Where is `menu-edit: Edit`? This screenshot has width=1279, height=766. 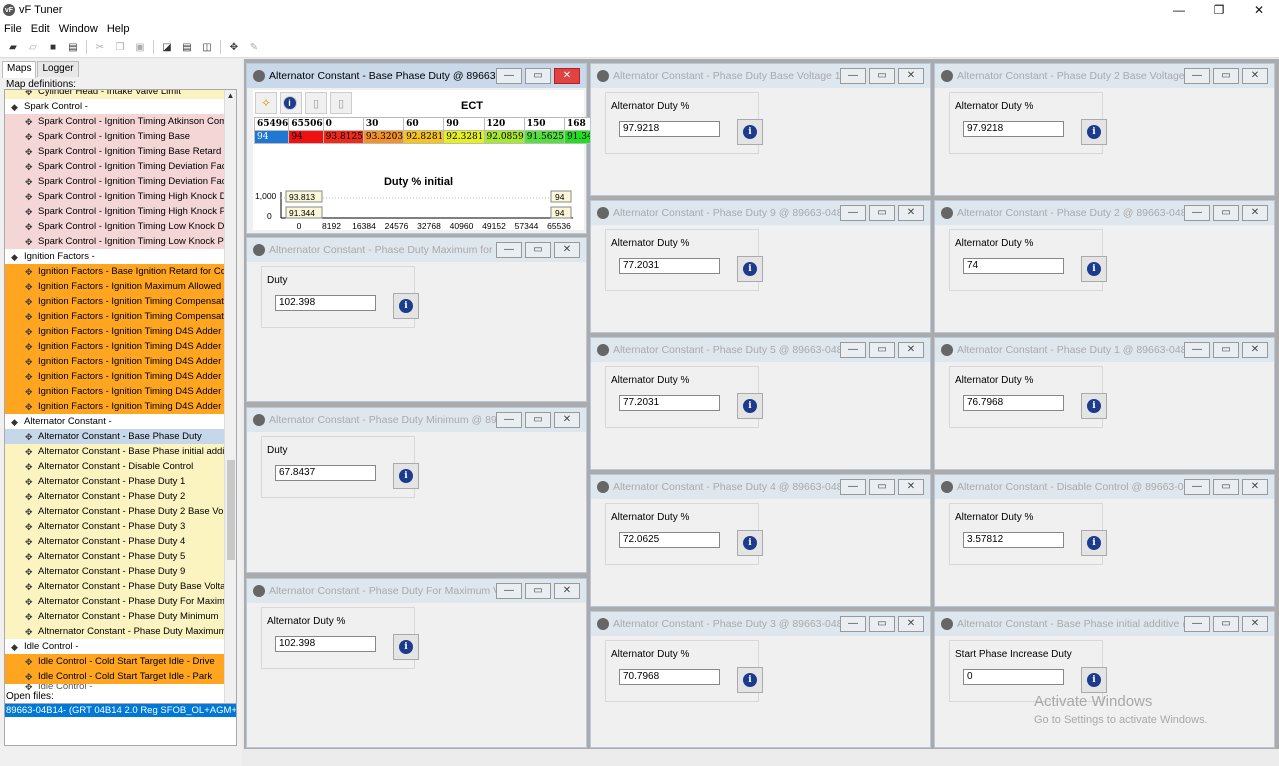 menu-edit: Edit is located at coordinates (40, 29).